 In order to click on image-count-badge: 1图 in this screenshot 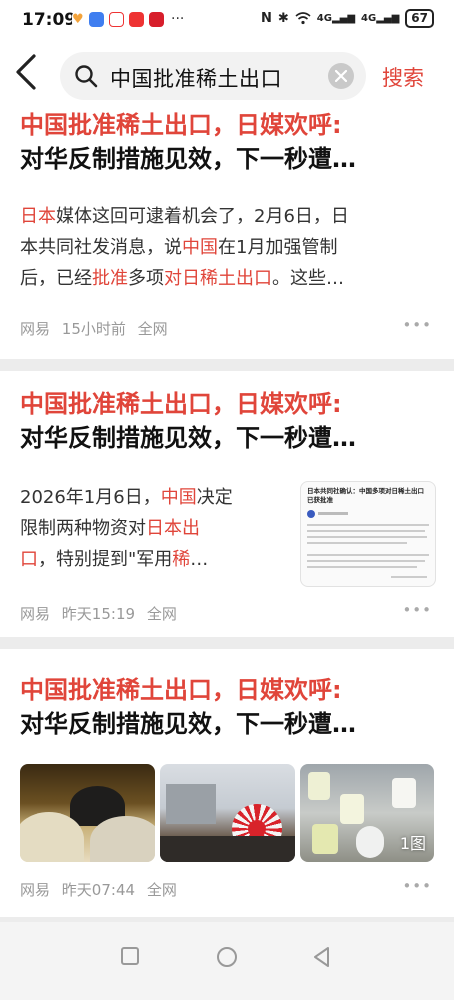, I will do `click(412, 843)`.